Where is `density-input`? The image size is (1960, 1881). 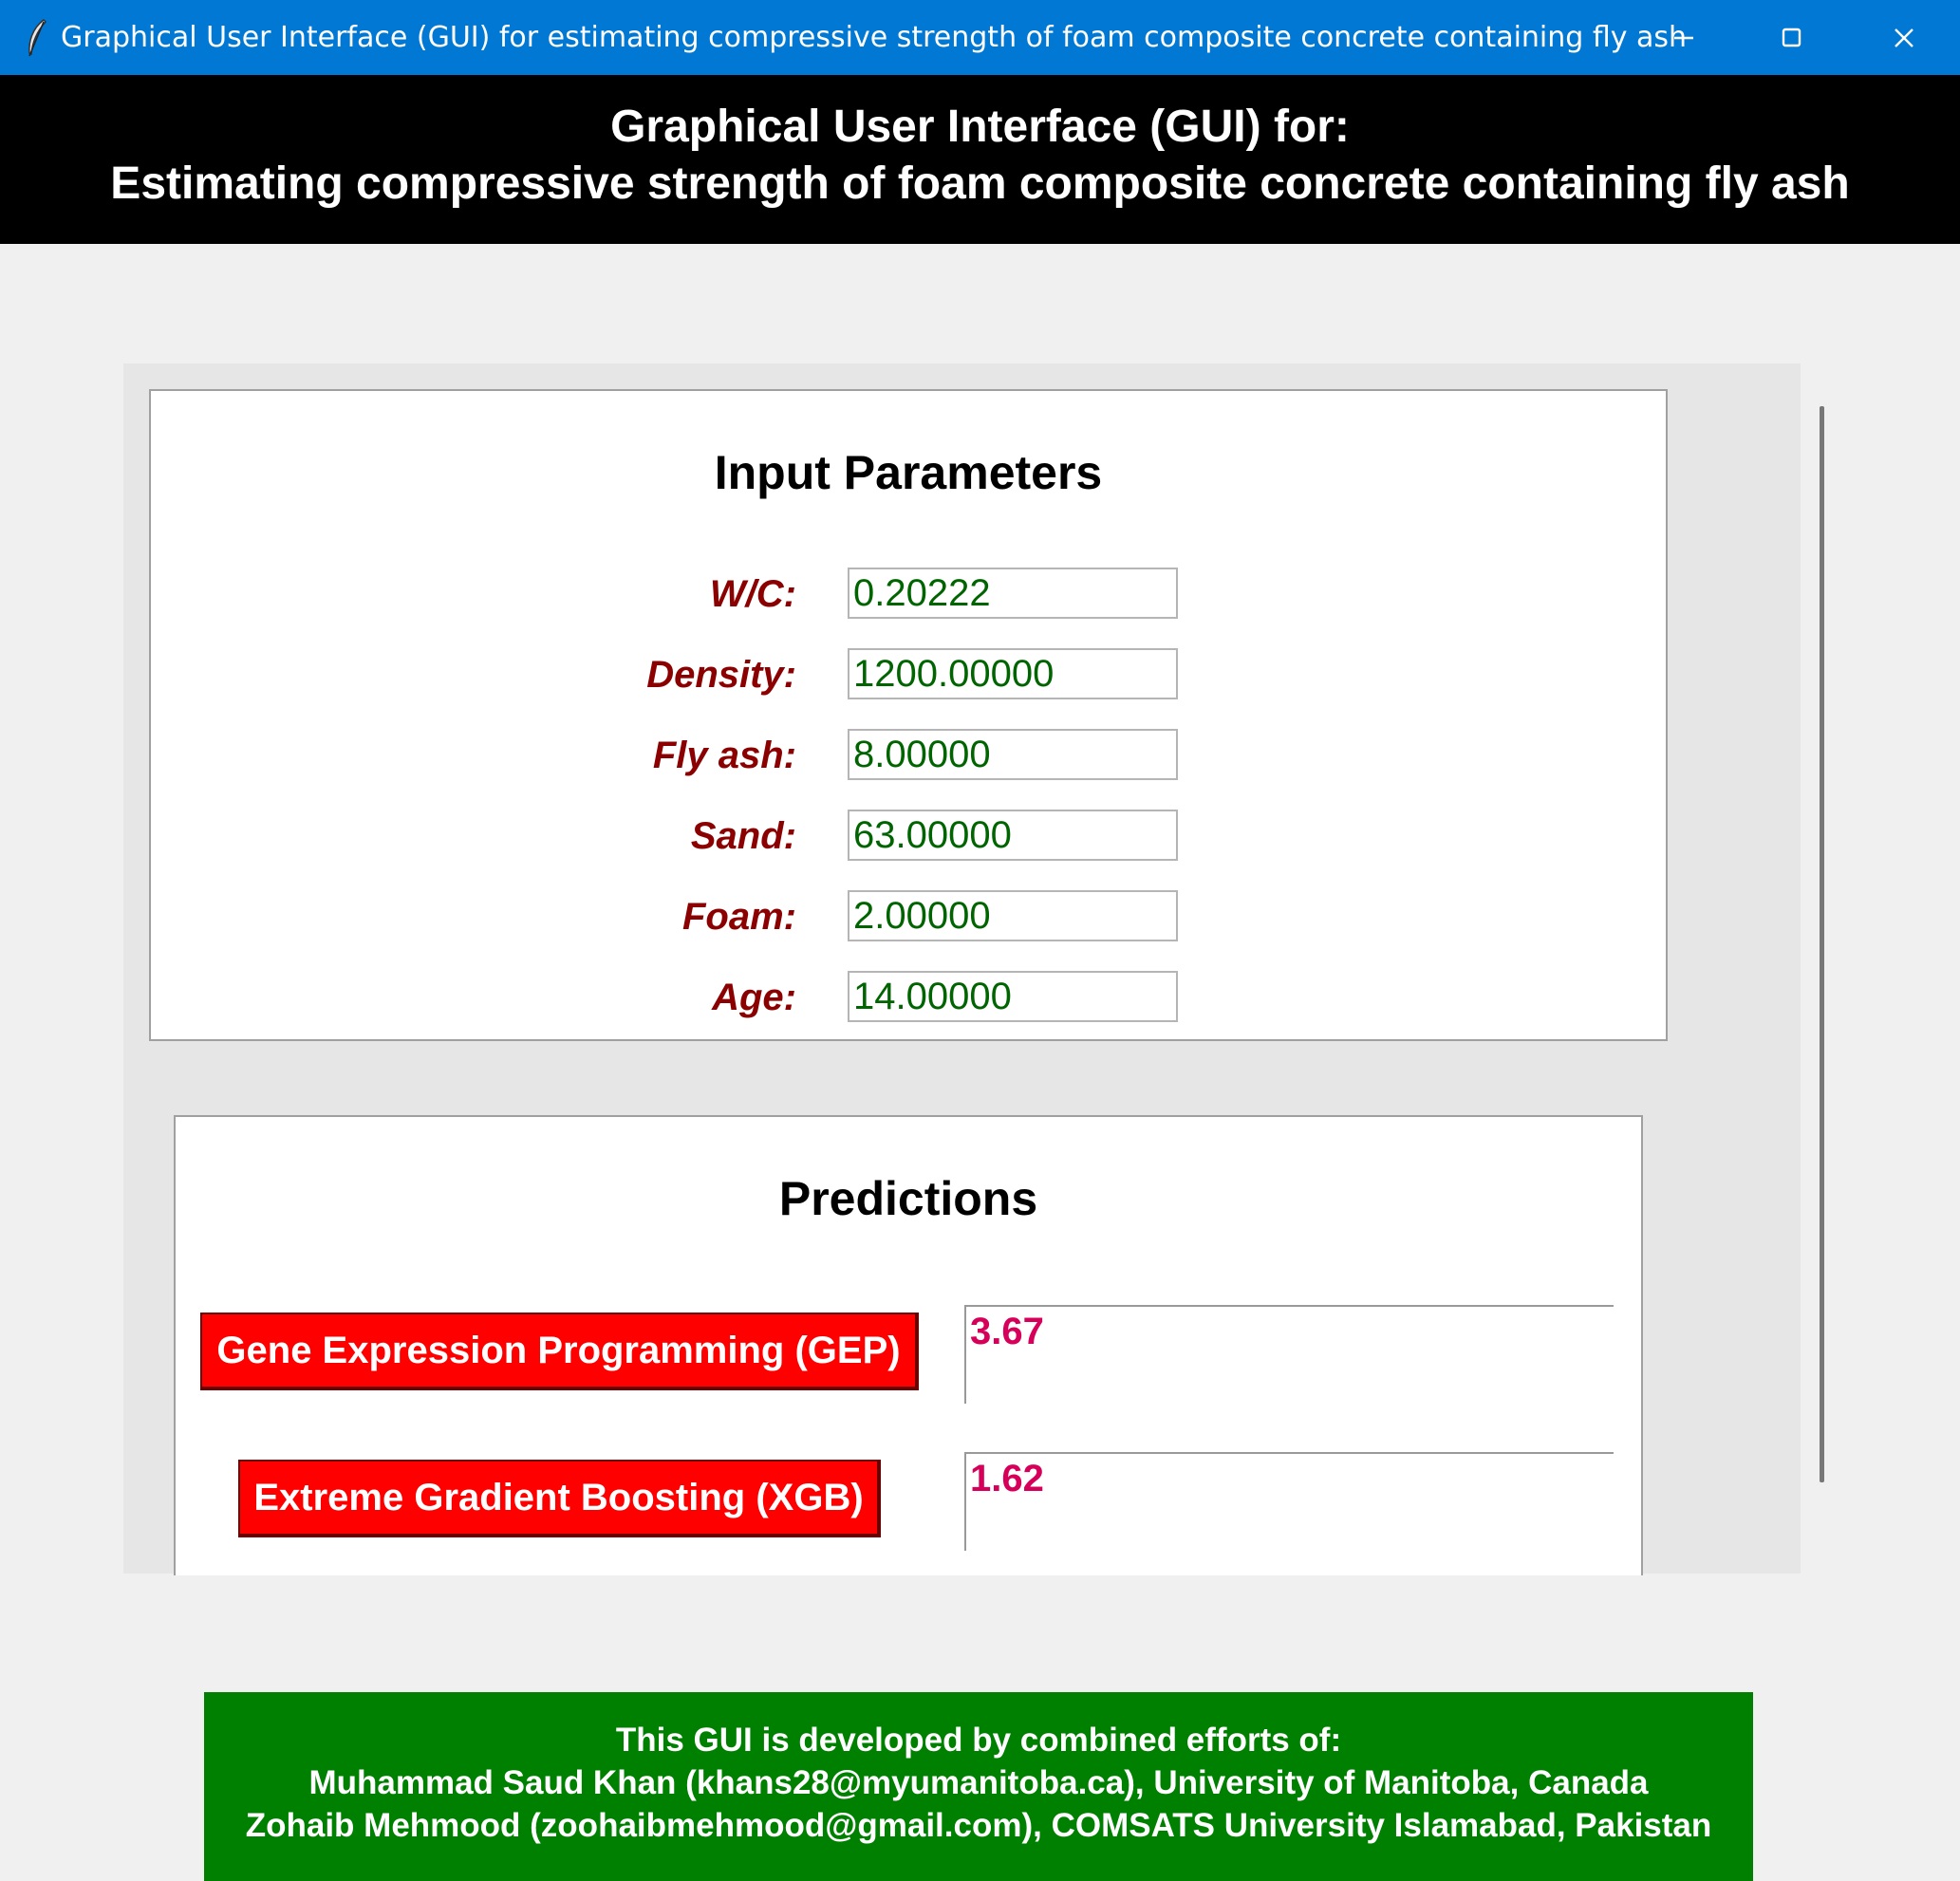
density-input is located at coordinates (1013, 673).